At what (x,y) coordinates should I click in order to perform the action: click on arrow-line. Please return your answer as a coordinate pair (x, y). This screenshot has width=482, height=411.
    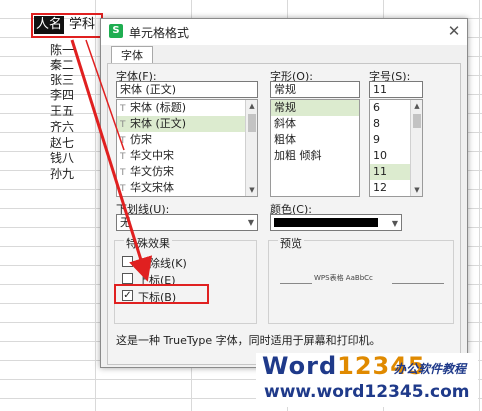
    Looking at the image, I should click on (111, 160).